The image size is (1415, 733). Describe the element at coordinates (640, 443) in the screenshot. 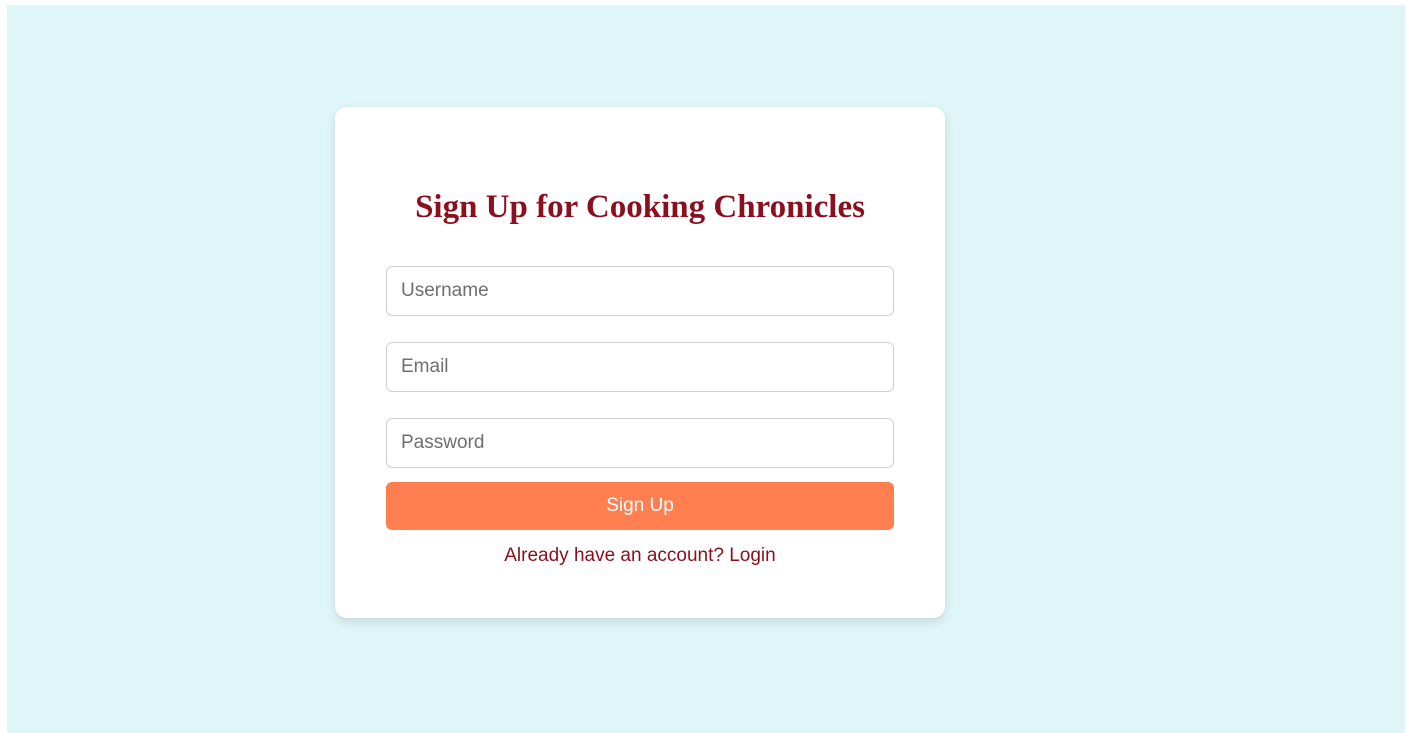

I see `password-input` at that location.